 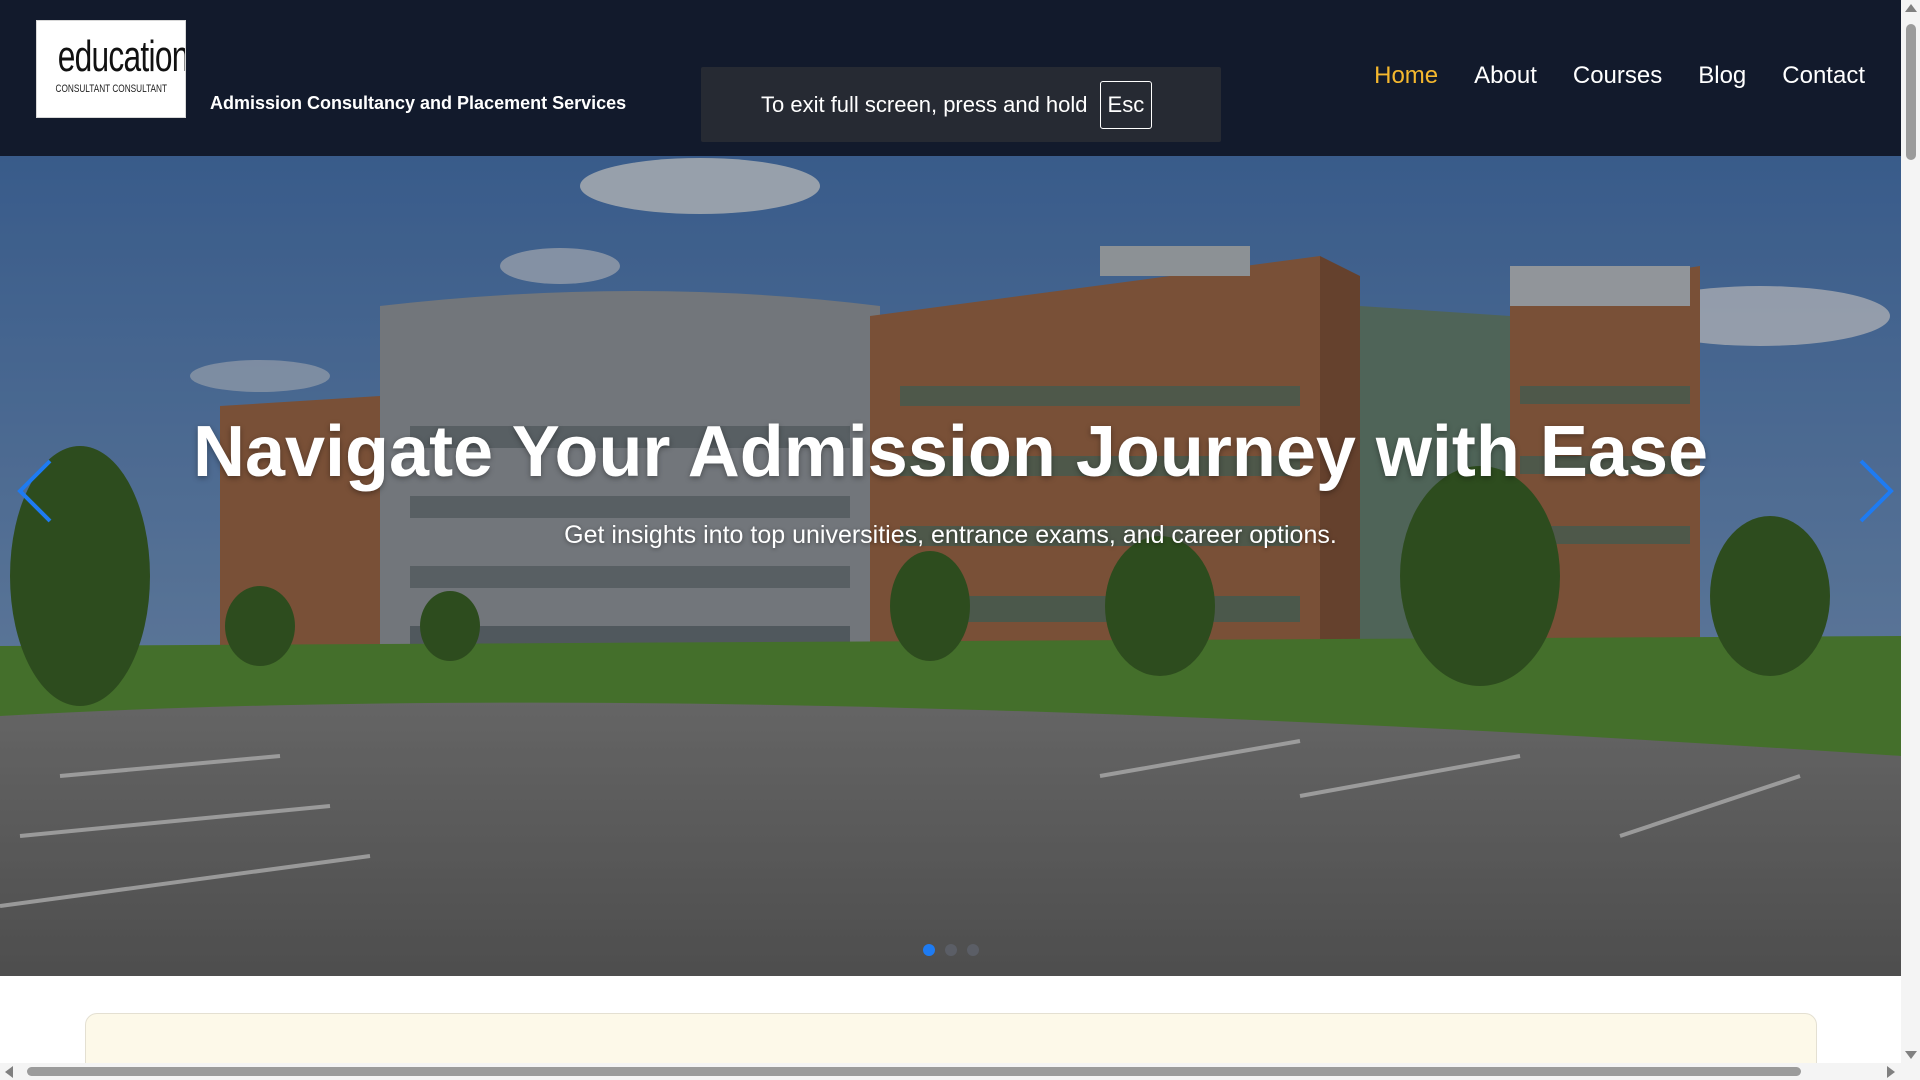 I want to click on carousel-indicators, so click(x=950, y=950).